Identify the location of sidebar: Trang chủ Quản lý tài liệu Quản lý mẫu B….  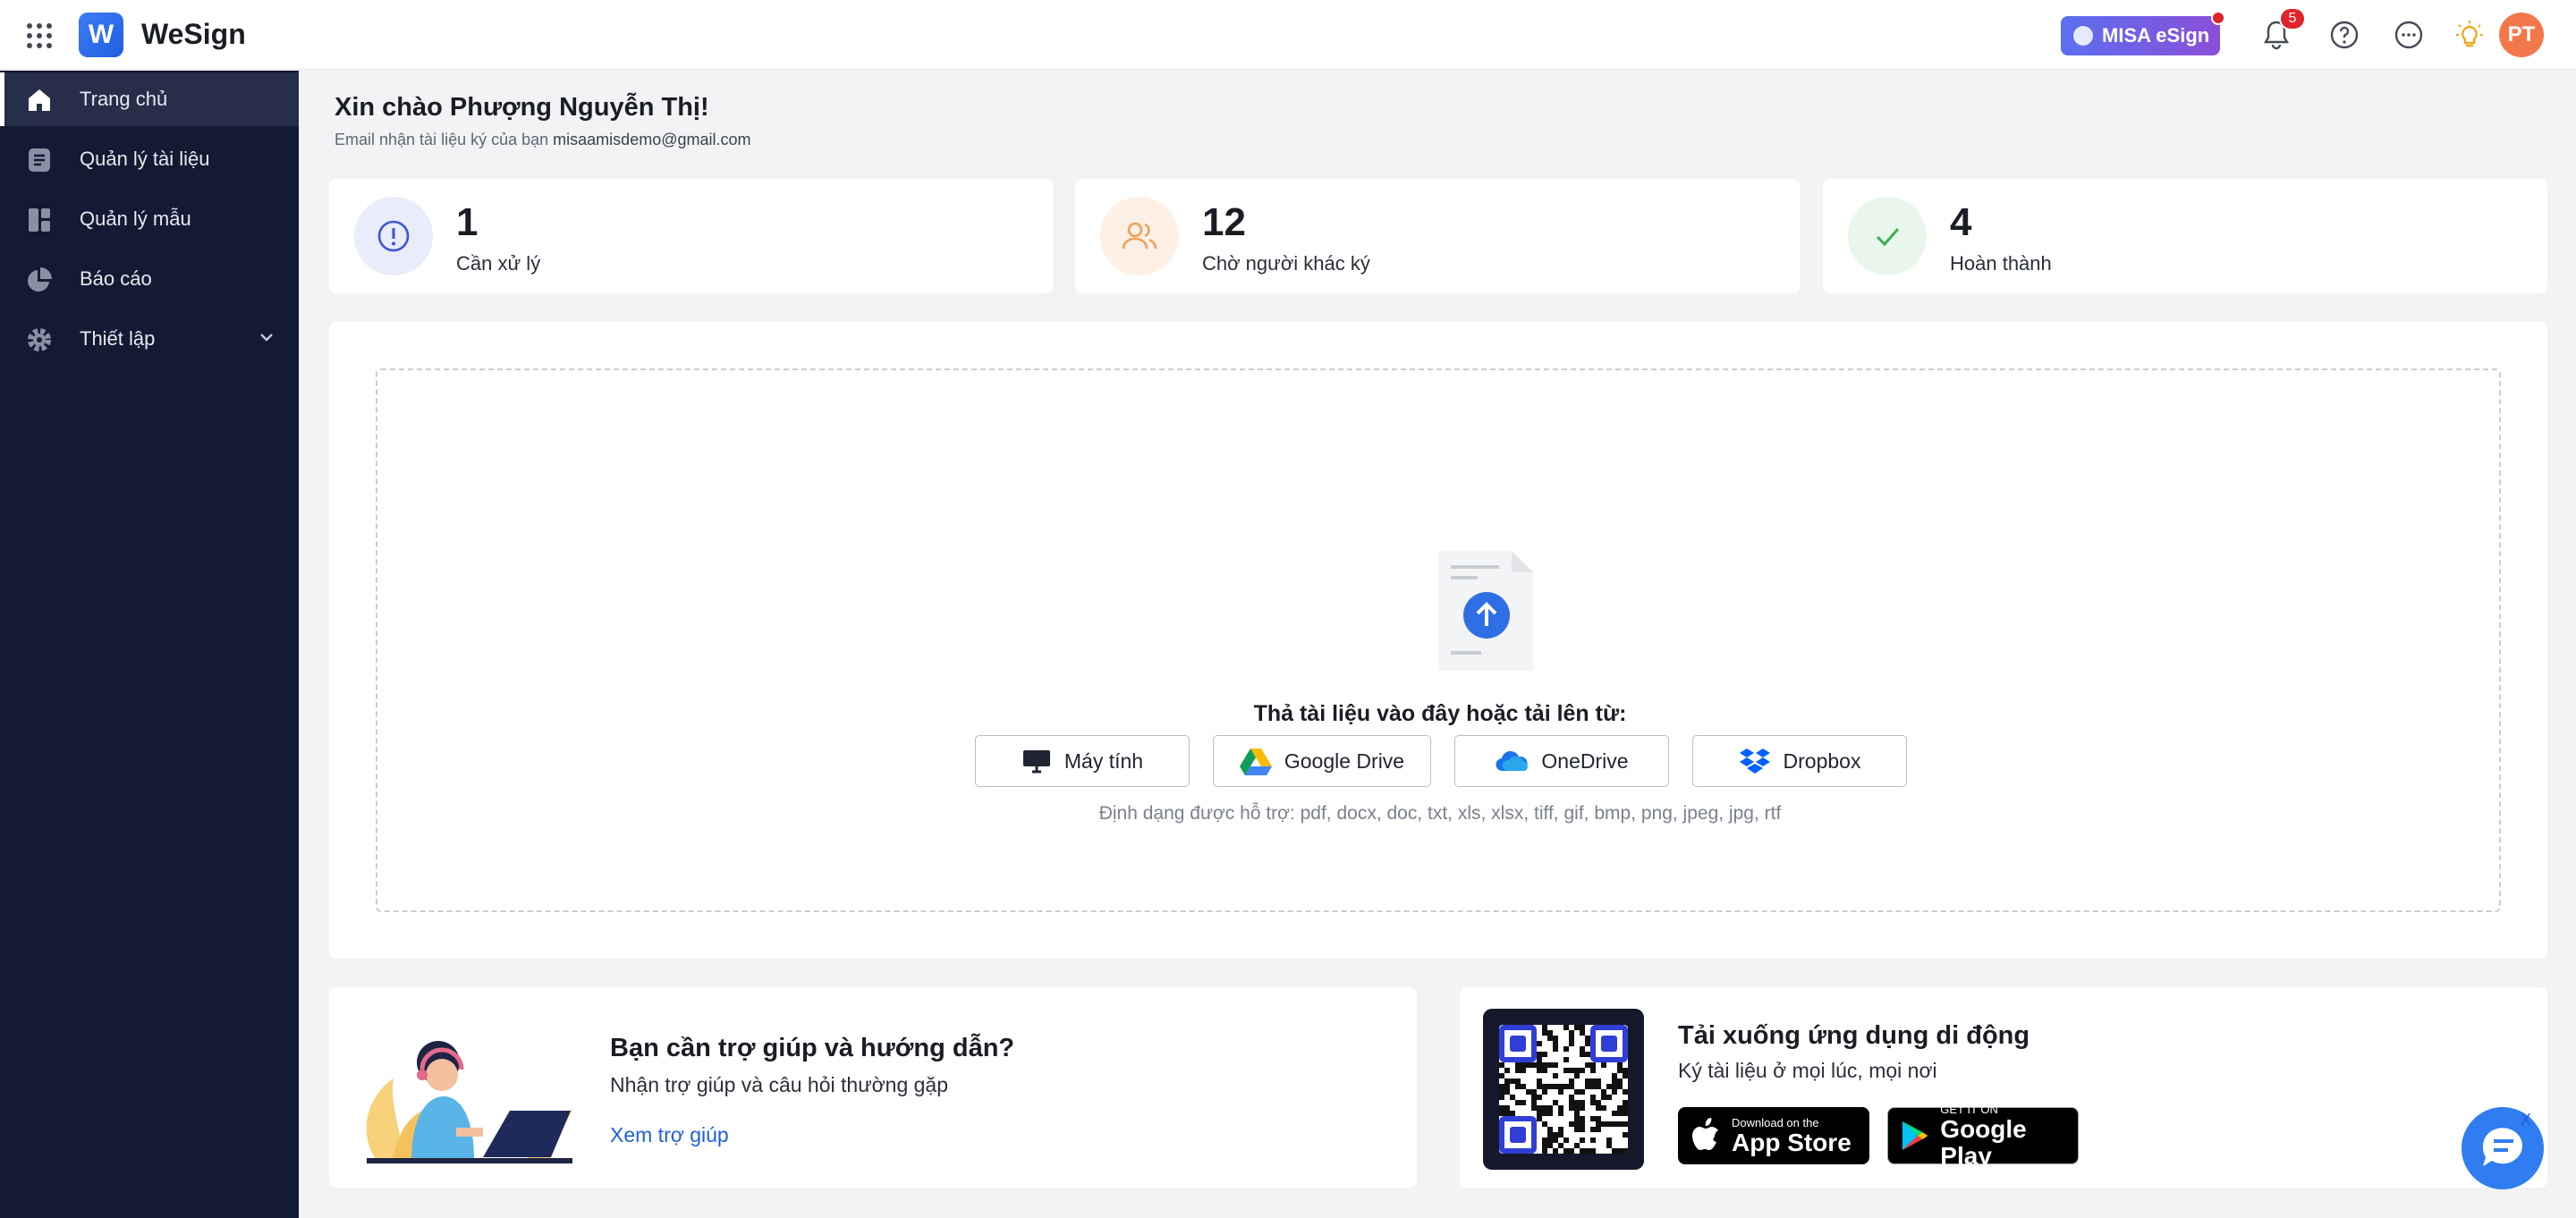
(149, 644).